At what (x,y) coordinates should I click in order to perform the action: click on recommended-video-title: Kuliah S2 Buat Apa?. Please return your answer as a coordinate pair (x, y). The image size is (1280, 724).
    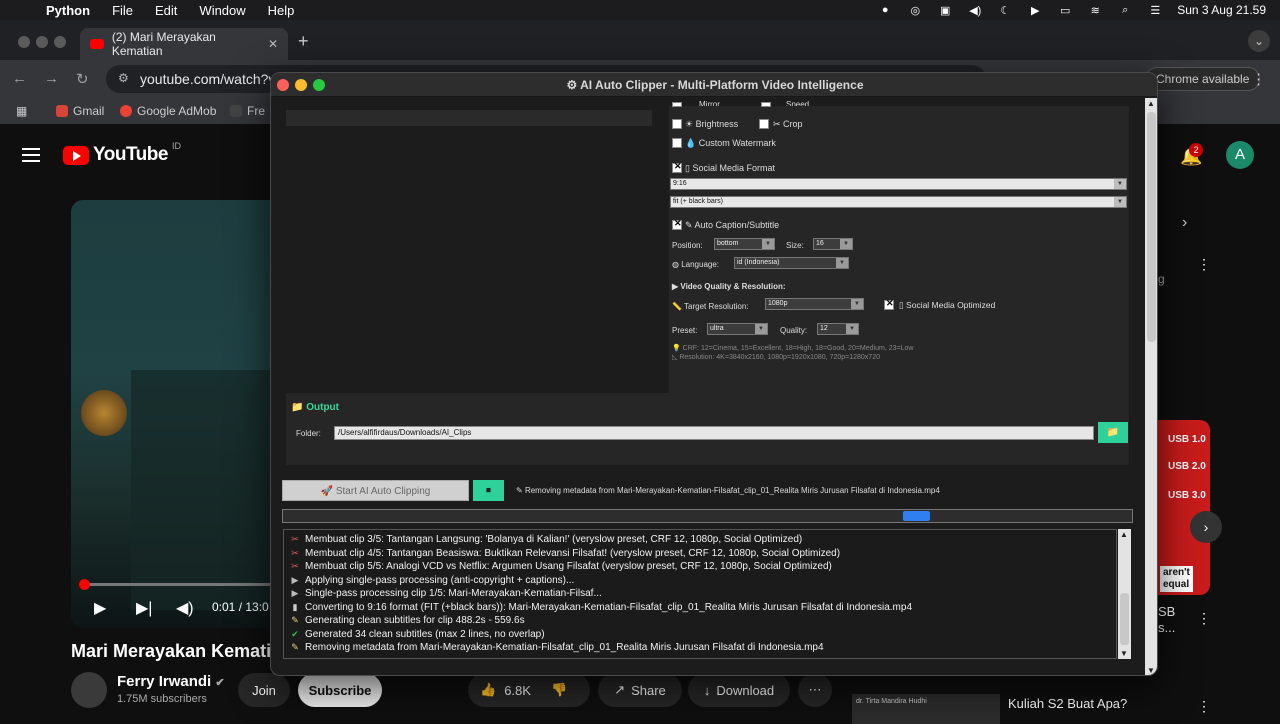
    Looking at the image, I should click on (1067, 703).